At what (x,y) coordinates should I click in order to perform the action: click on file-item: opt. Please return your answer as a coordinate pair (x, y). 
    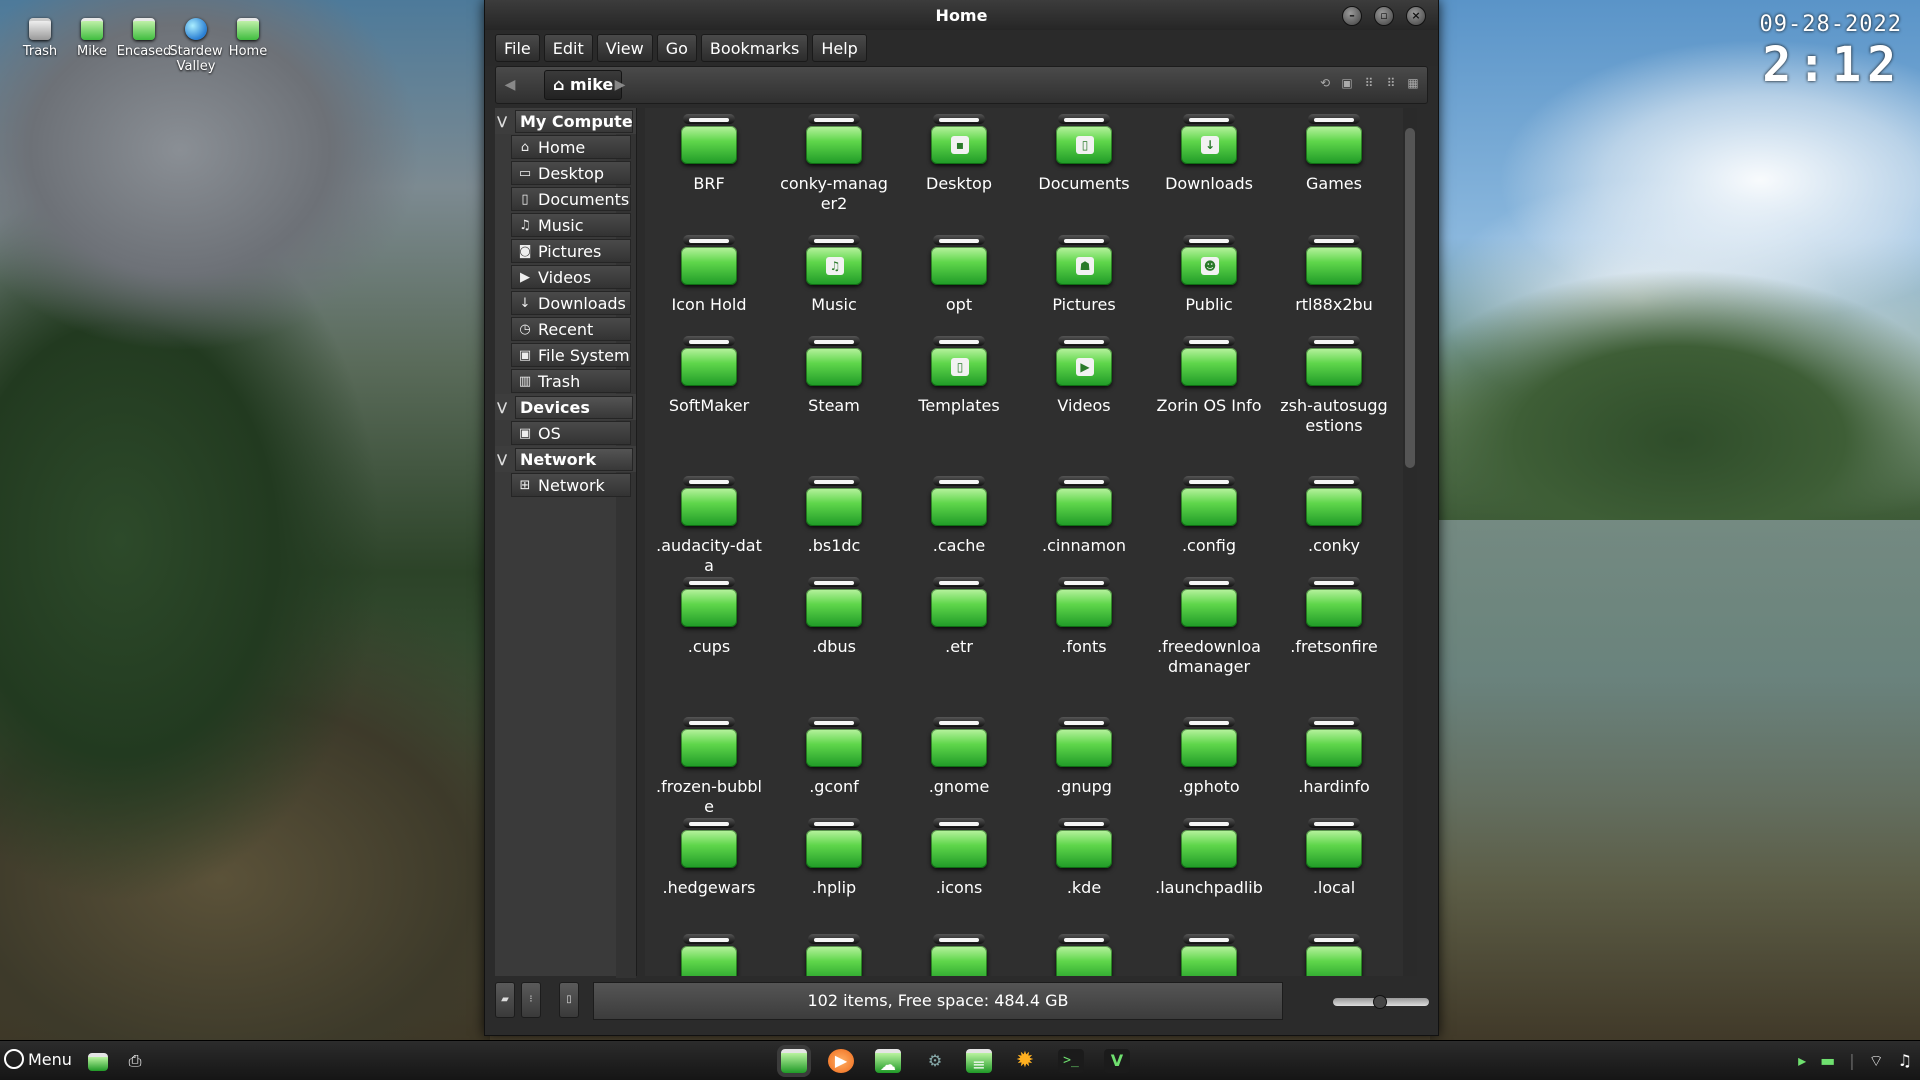
    Looking at the image, I should click on (959, 274).